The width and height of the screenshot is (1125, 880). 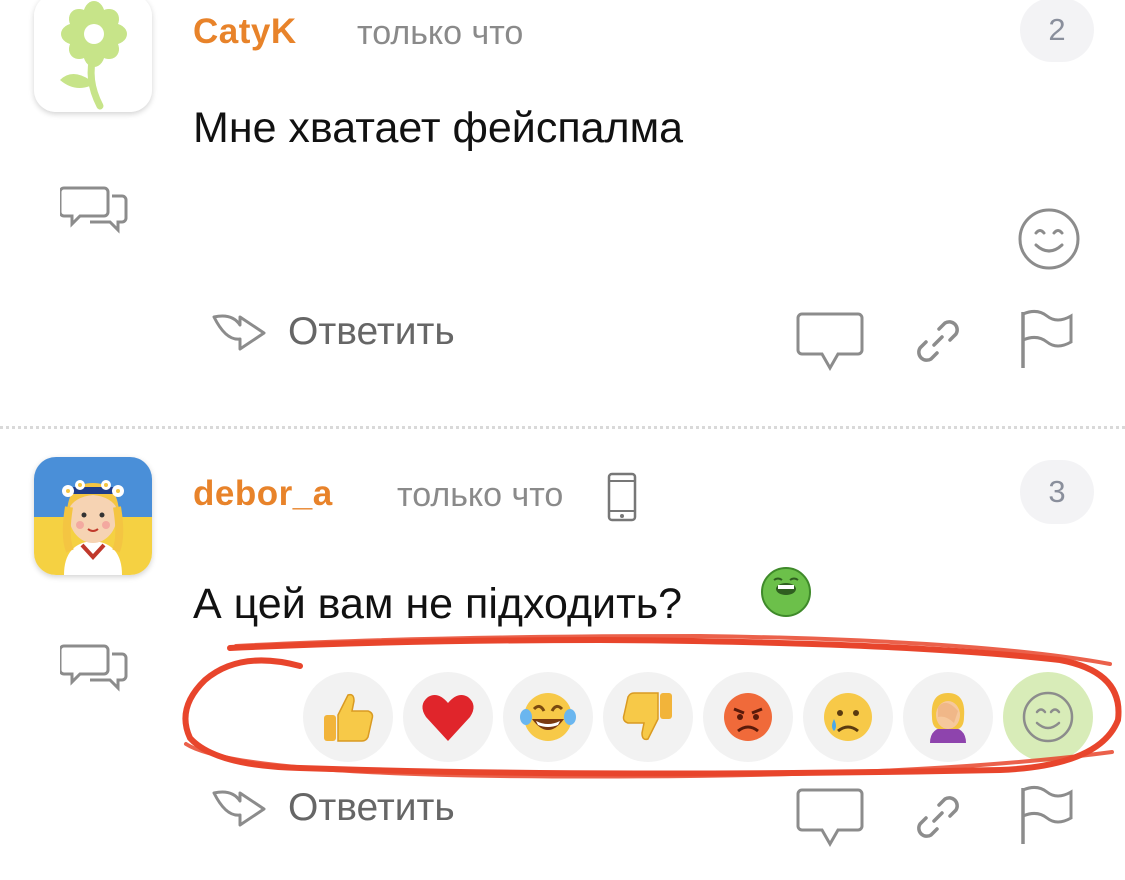 I want to click on reaction-picker, so click(x=1048, y=717).